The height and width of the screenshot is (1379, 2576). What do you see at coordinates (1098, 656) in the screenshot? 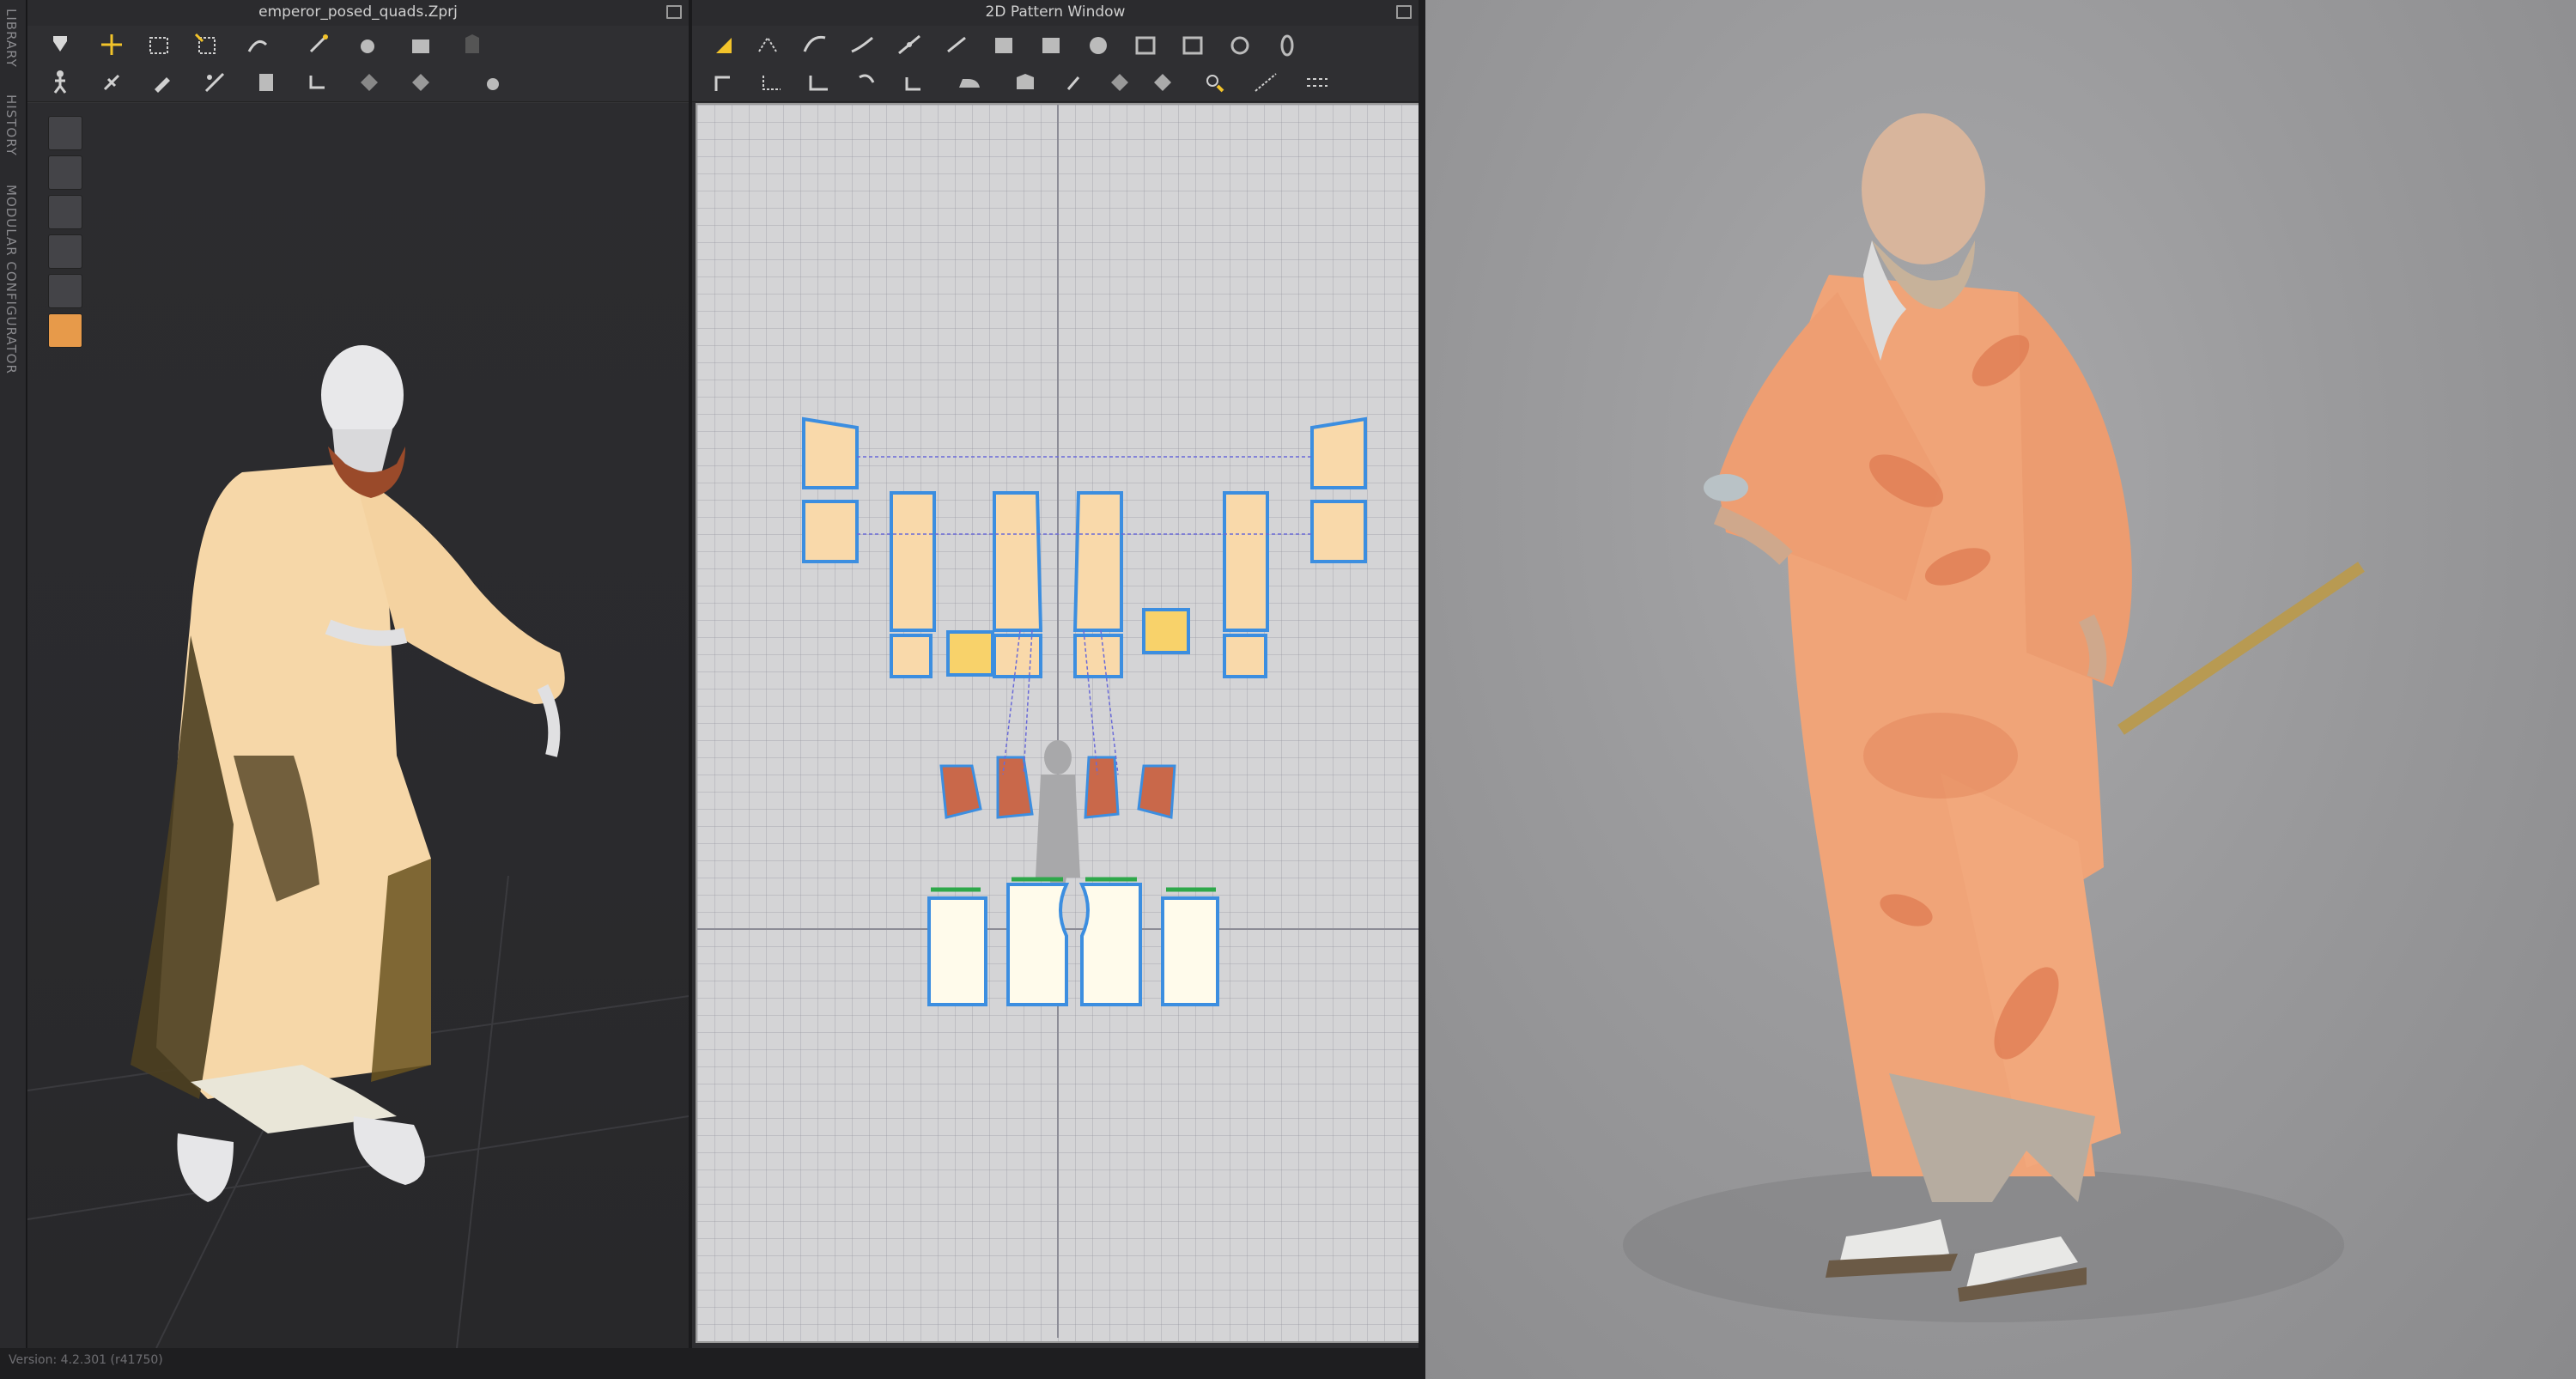
I see `pattern-panel-3-bottom` at bounding box center [1098, 656].